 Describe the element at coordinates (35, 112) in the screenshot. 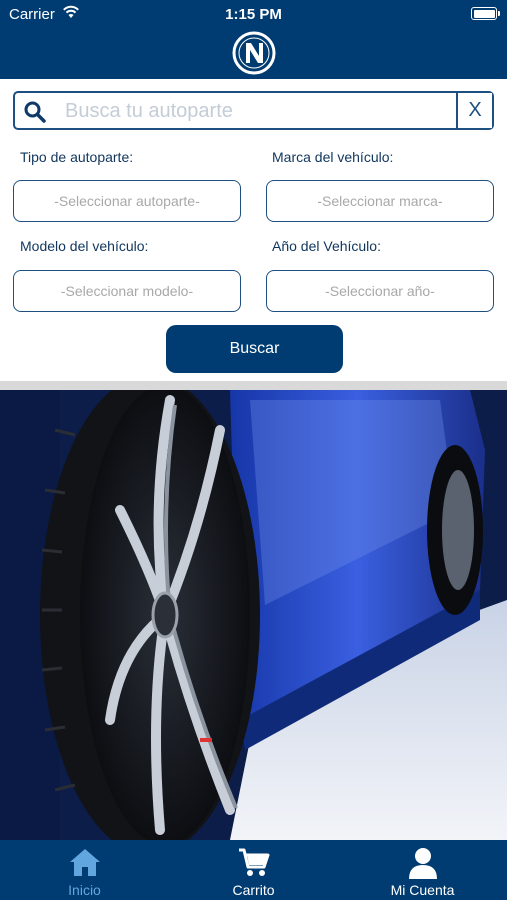

I see `search-icon` at that location.